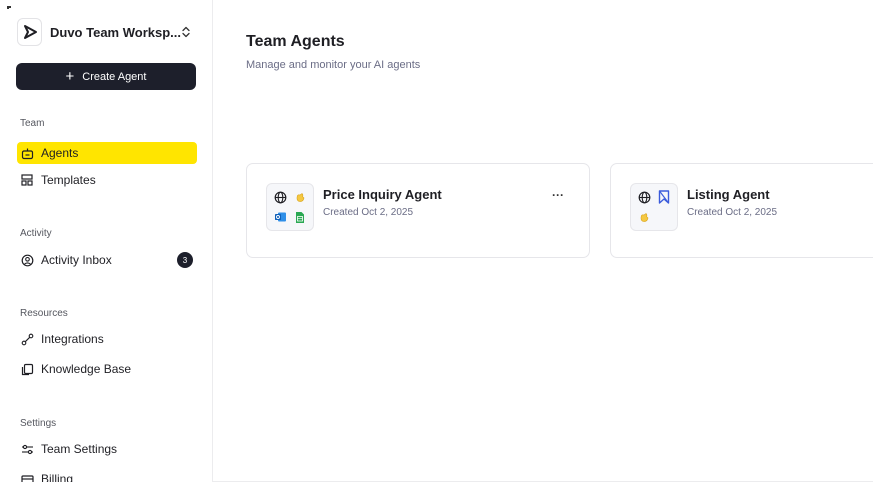 This screenshot has height=482, width=873. I want to click on create-agent-label: Create Agent, so click(114, 76).